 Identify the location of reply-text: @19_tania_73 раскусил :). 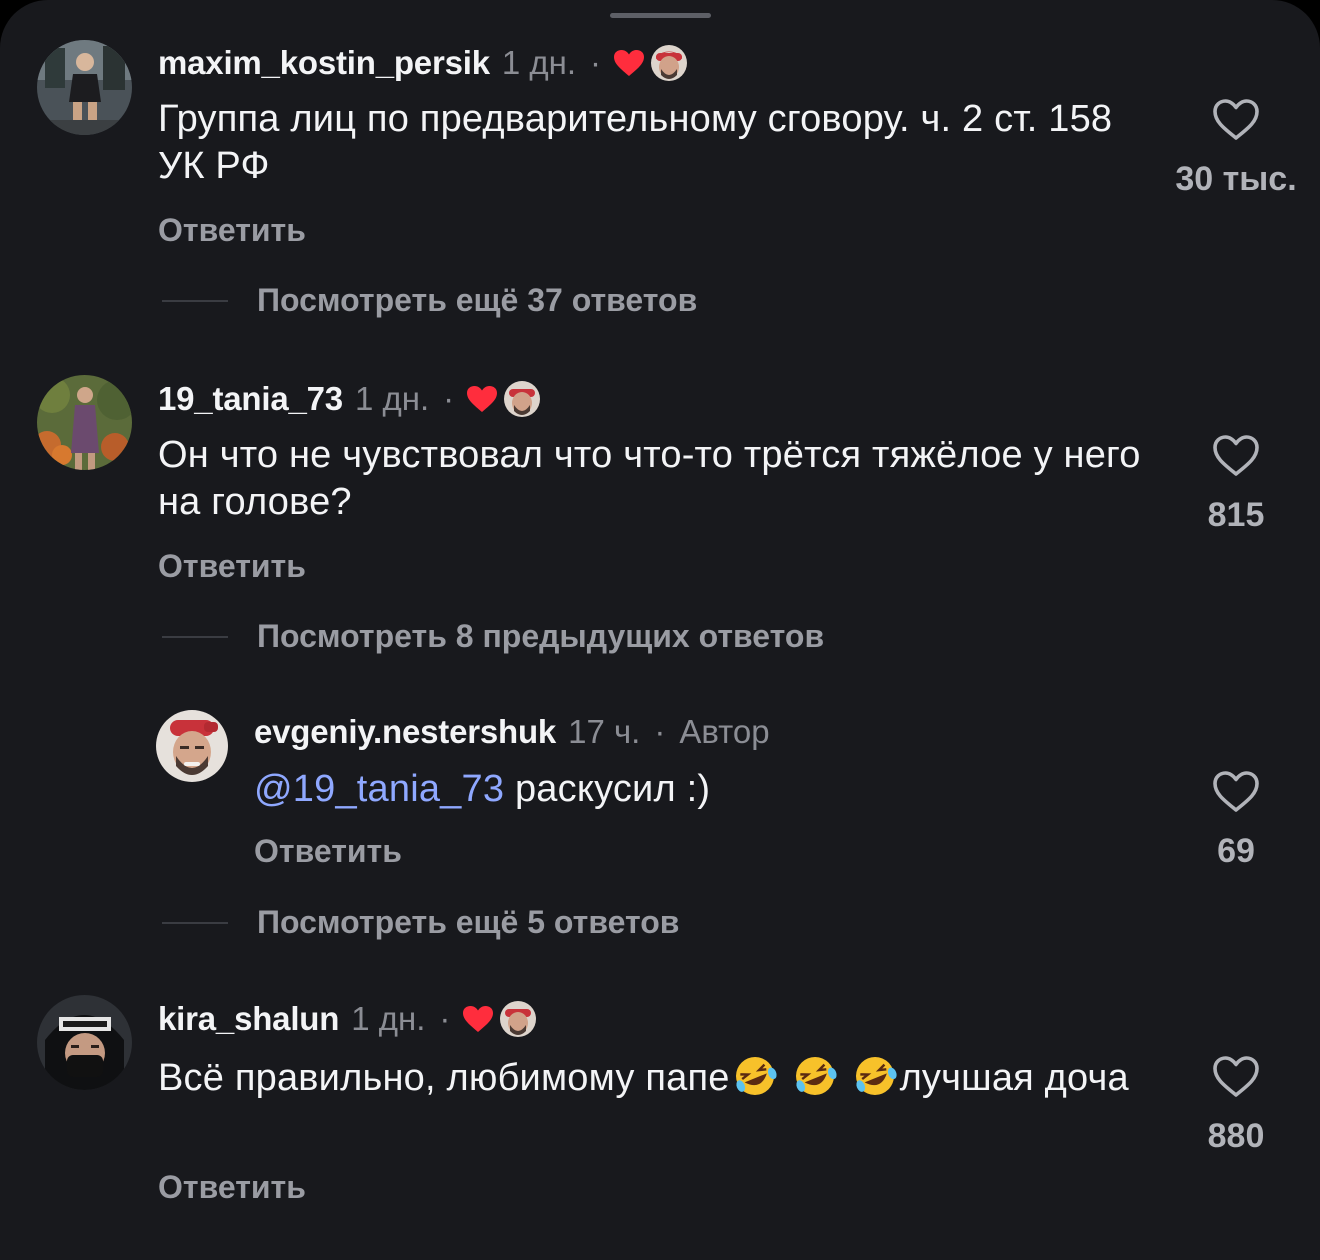
(704, 789).